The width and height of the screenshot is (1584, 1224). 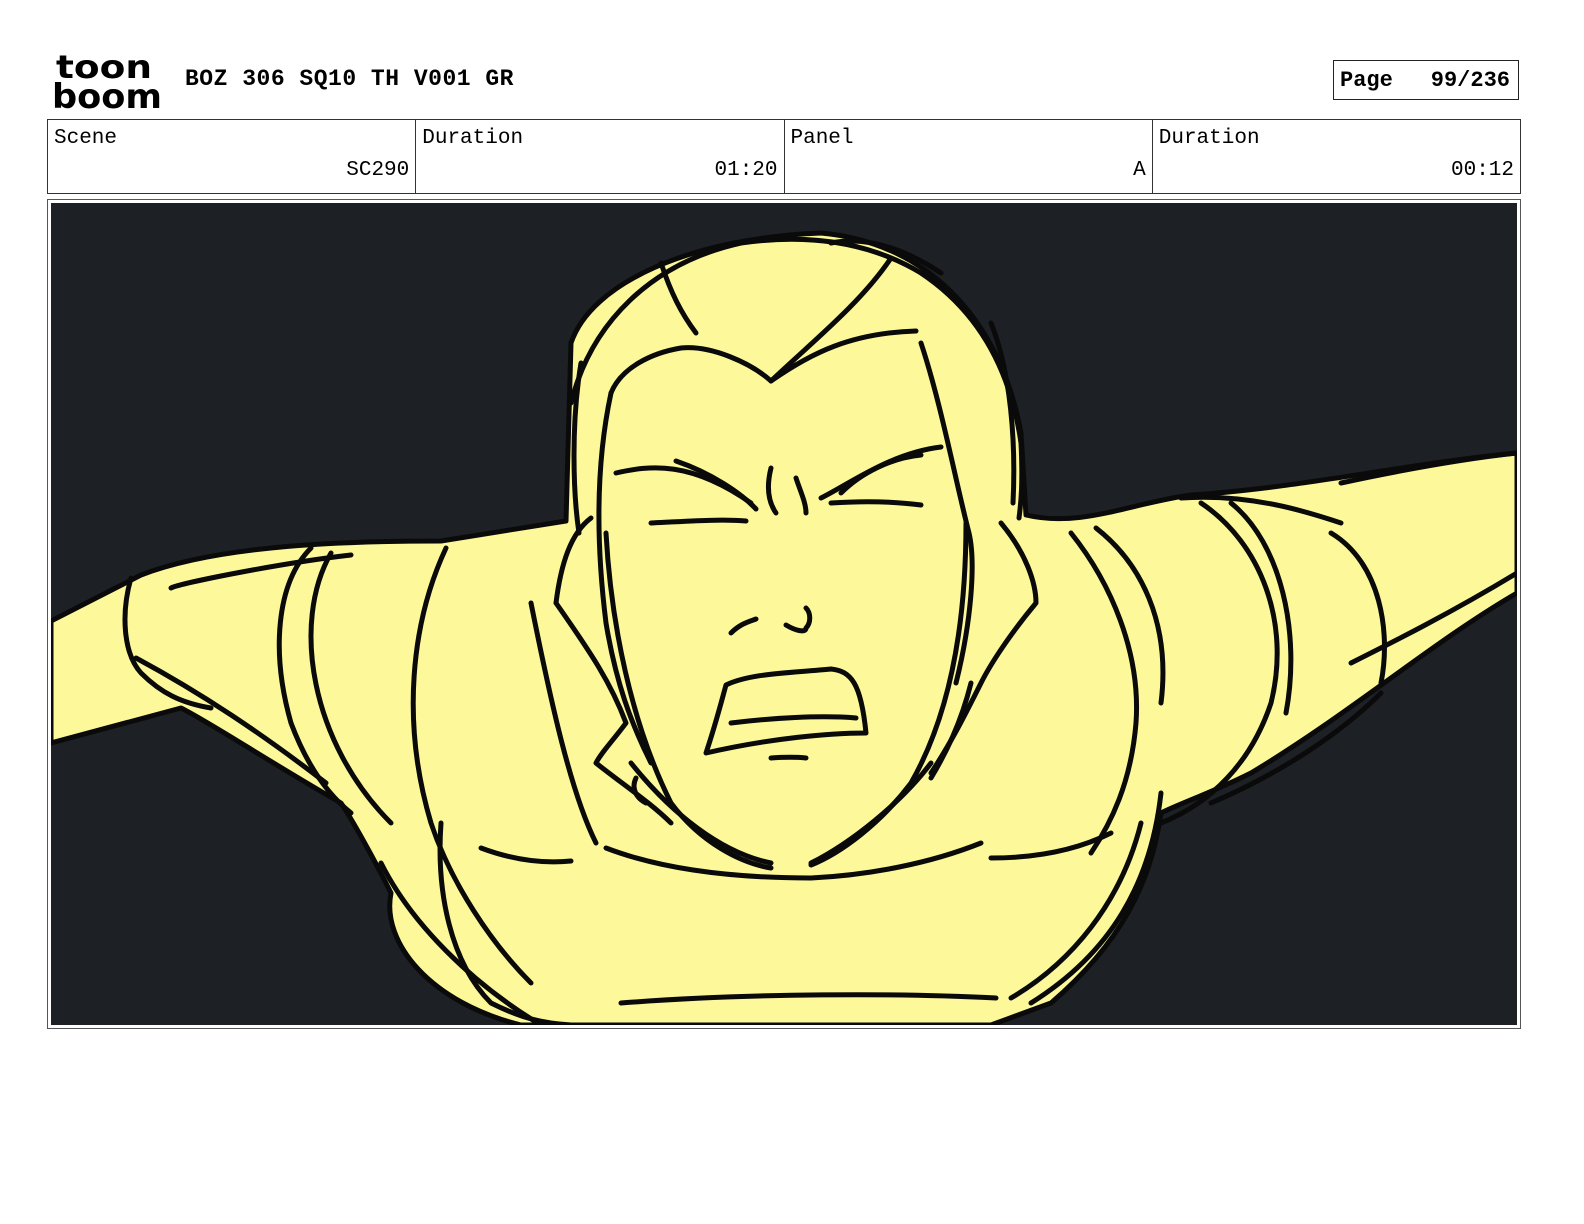 What do you see at coordinates (1470, 80) in the screenshot?
I see `page-number: 99/236` at bounding box center [1470, 80].